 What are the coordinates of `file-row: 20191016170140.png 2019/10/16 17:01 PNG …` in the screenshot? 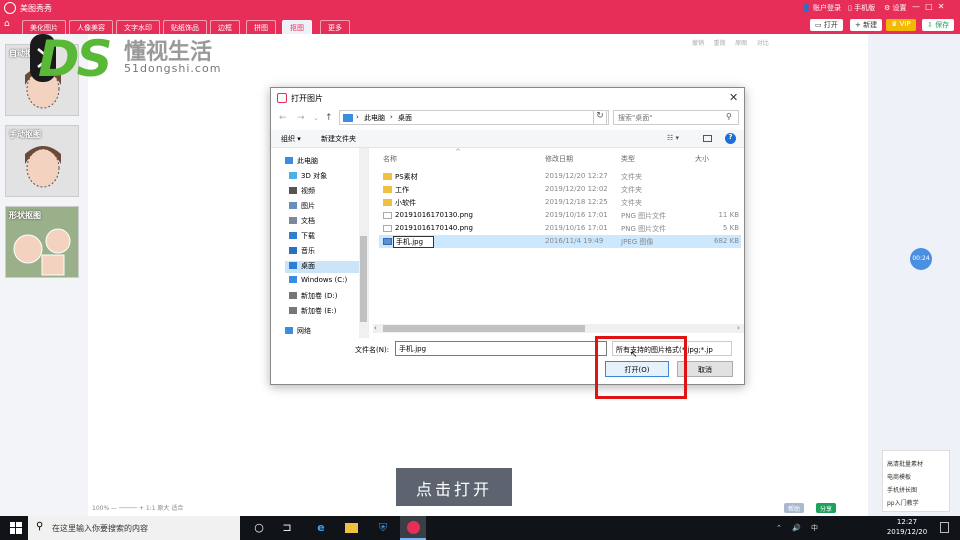 It's located at (560, 228).